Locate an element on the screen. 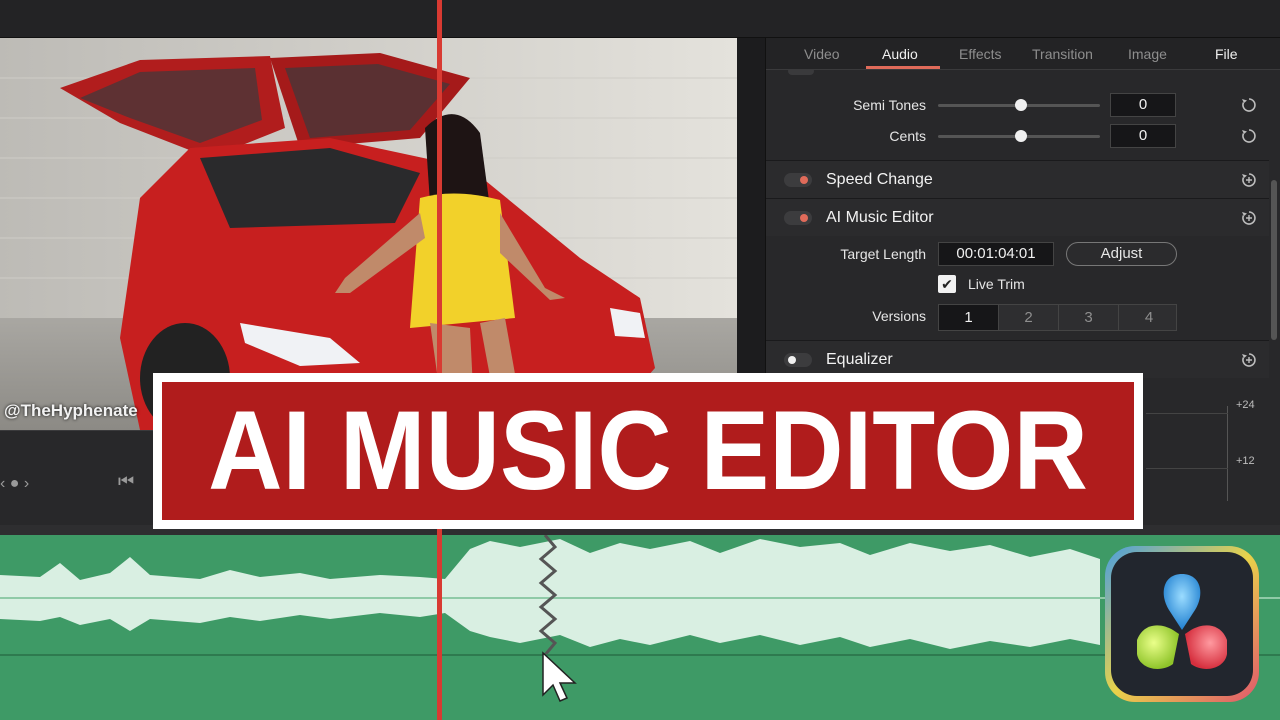 The height and width of the screenshot is (720, 1280). timeline-playhead is located at coordinates (439, 360).